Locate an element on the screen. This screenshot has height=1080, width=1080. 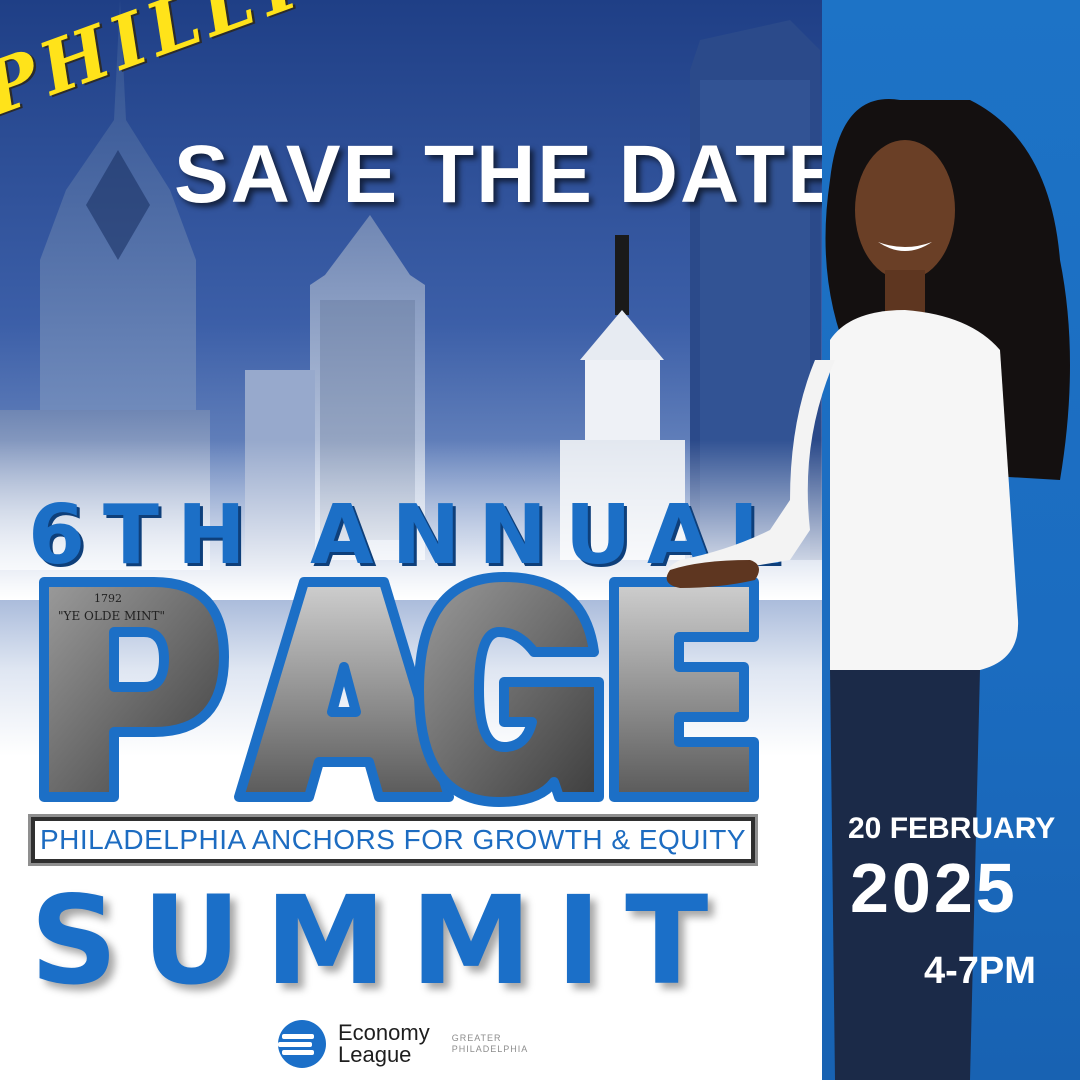
event-date-day-month: 20 FEBRUARY is located at coordinates (952, 828).